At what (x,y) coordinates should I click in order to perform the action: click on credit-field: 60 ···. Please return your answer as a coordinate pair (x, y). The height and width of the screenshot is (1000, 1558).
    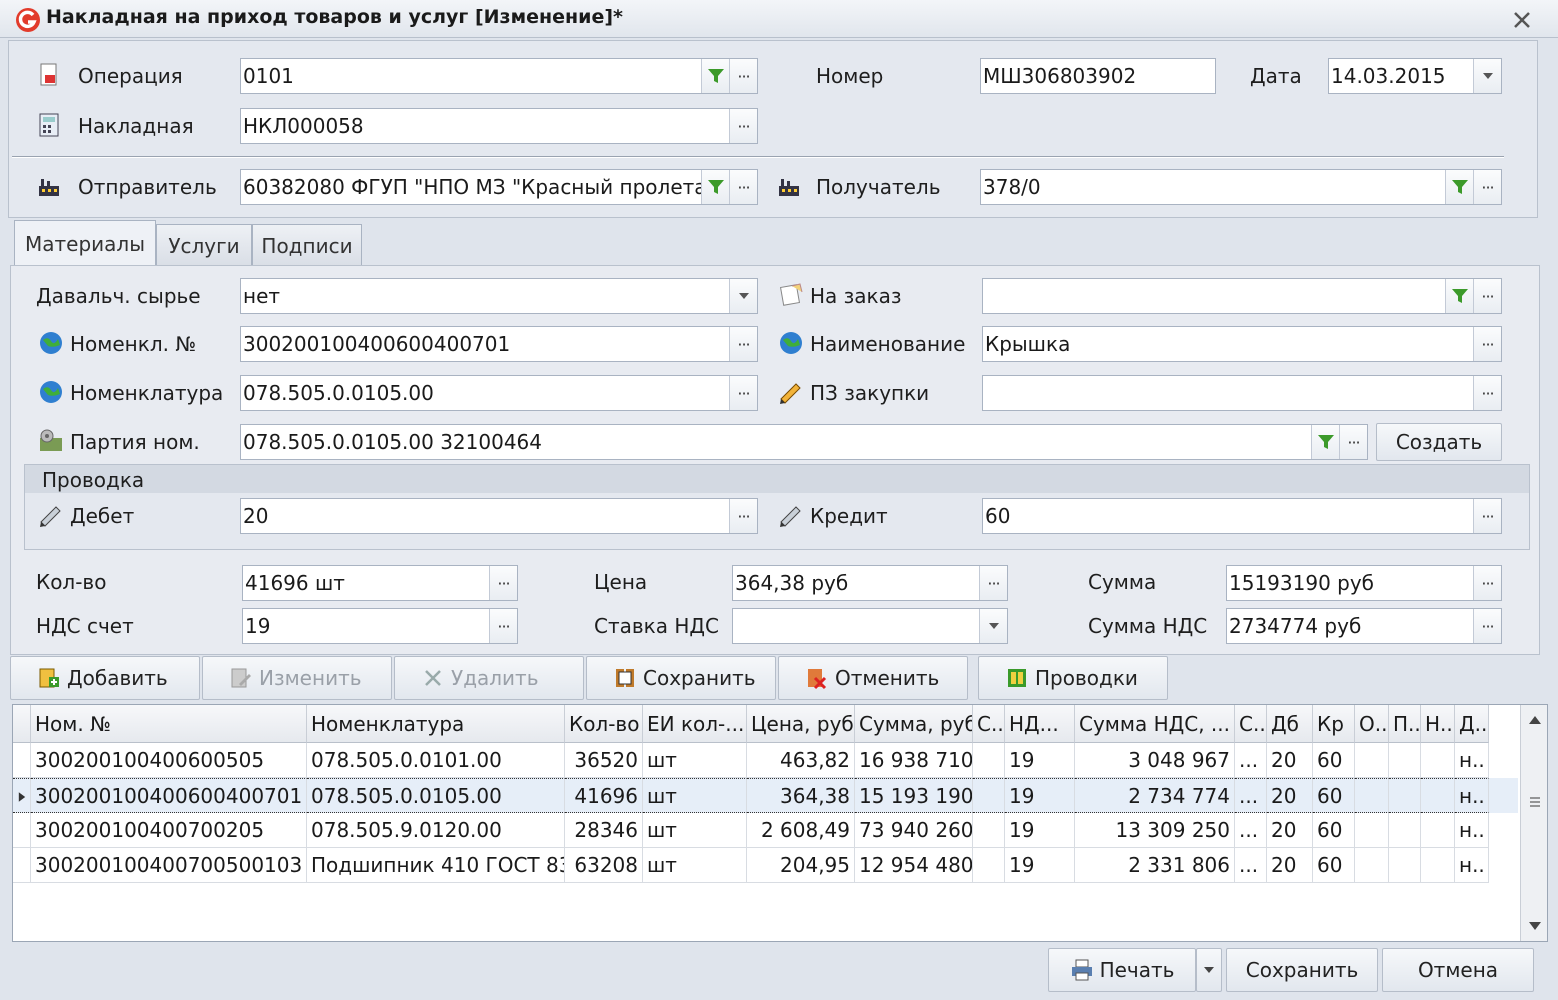
    Looking at the image, I should click on (1242, 516).